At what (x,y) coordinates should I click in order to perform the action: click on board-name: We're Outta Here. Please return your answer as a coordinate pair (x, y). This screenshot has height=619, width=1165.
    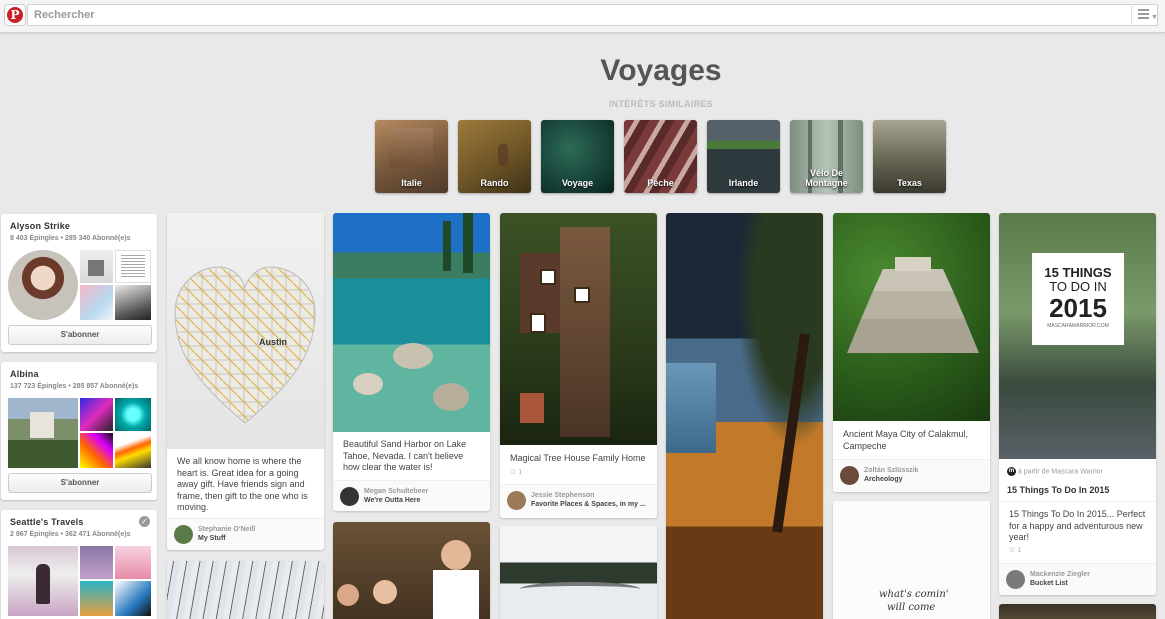
    Looking at the image, I should click on (392, 501).